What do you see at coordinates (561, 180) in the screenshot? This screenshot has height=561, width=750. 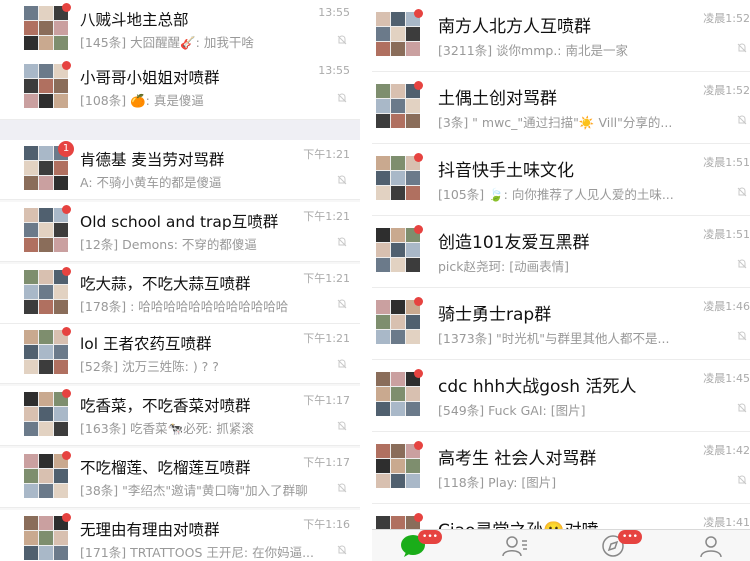 I see `chat-row: 抖音快手土味文化 [105条] 🍃: 向你推荐了人见人爱的土味... 凌晨1:51` at bounding box center [561, 180].